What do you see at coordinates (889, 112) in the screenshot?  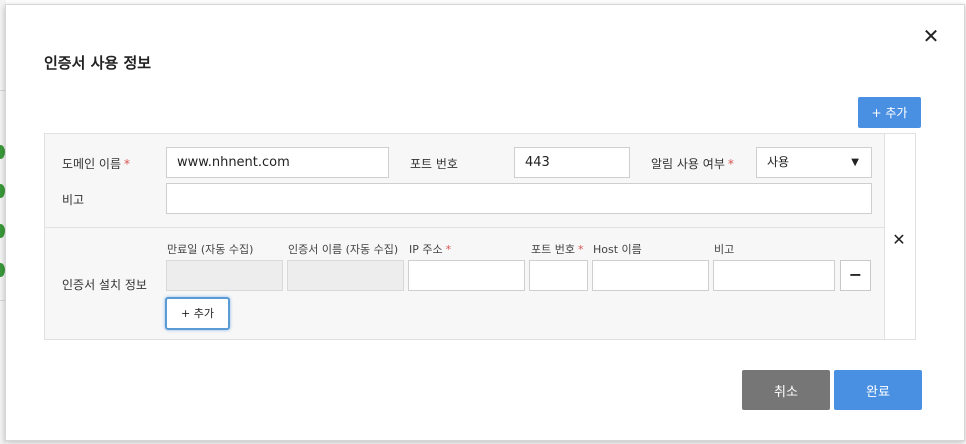 I see `add-domain-button: + 추가` at bounding box center [889, 112].